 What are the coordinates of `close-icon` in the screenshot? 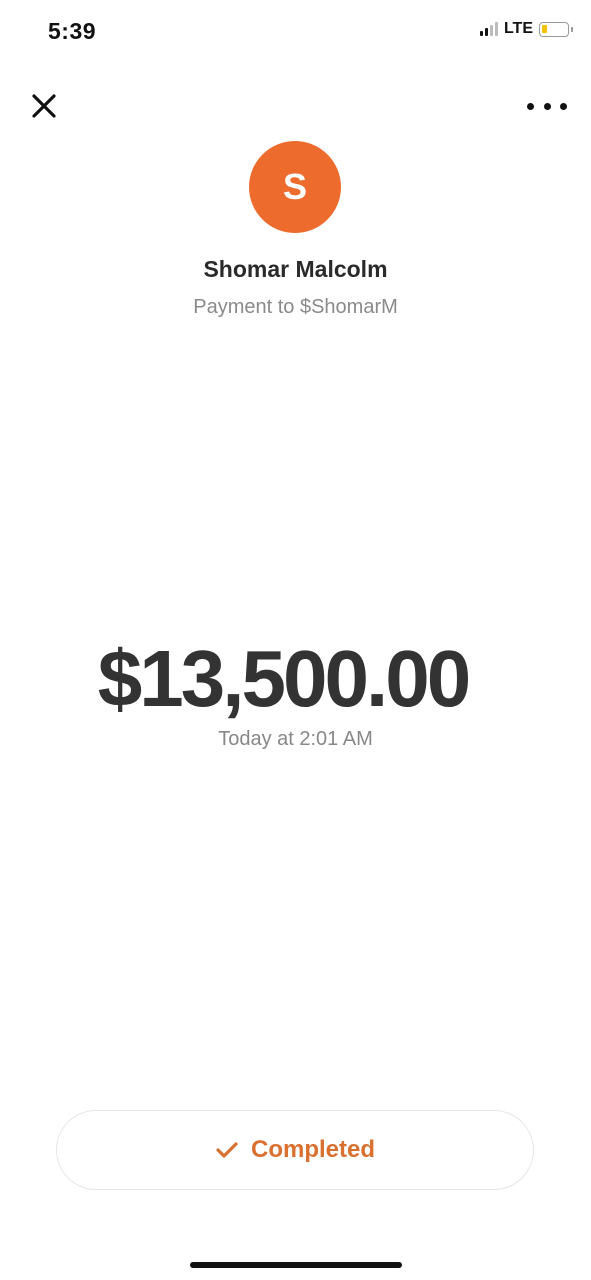 It's located at (44, 106).